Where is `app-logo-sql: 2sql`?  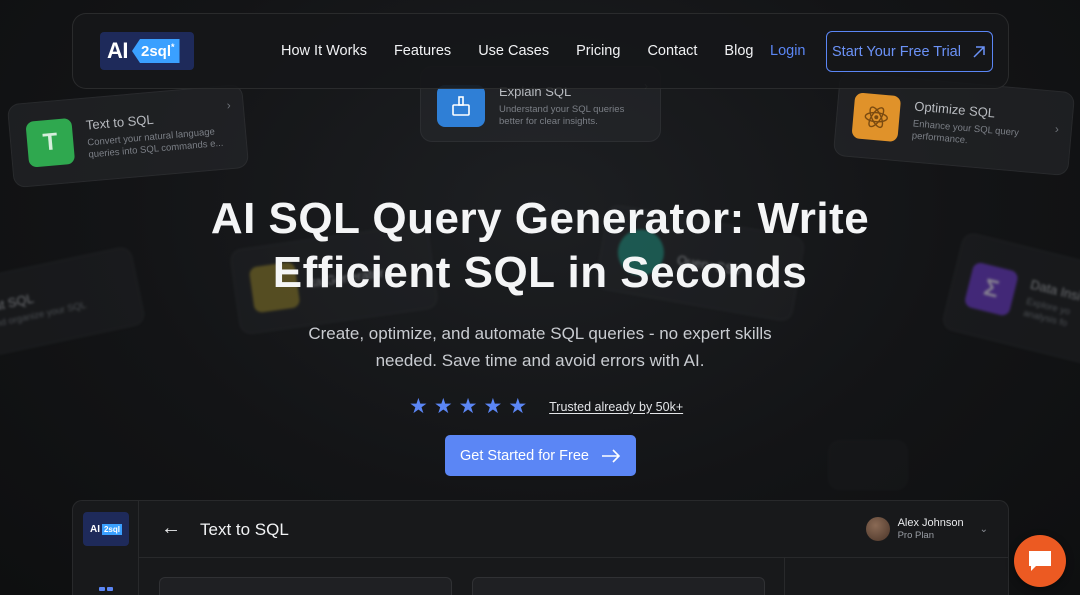 app-logo-sql: 2sql is located at coordinates (111, 529).